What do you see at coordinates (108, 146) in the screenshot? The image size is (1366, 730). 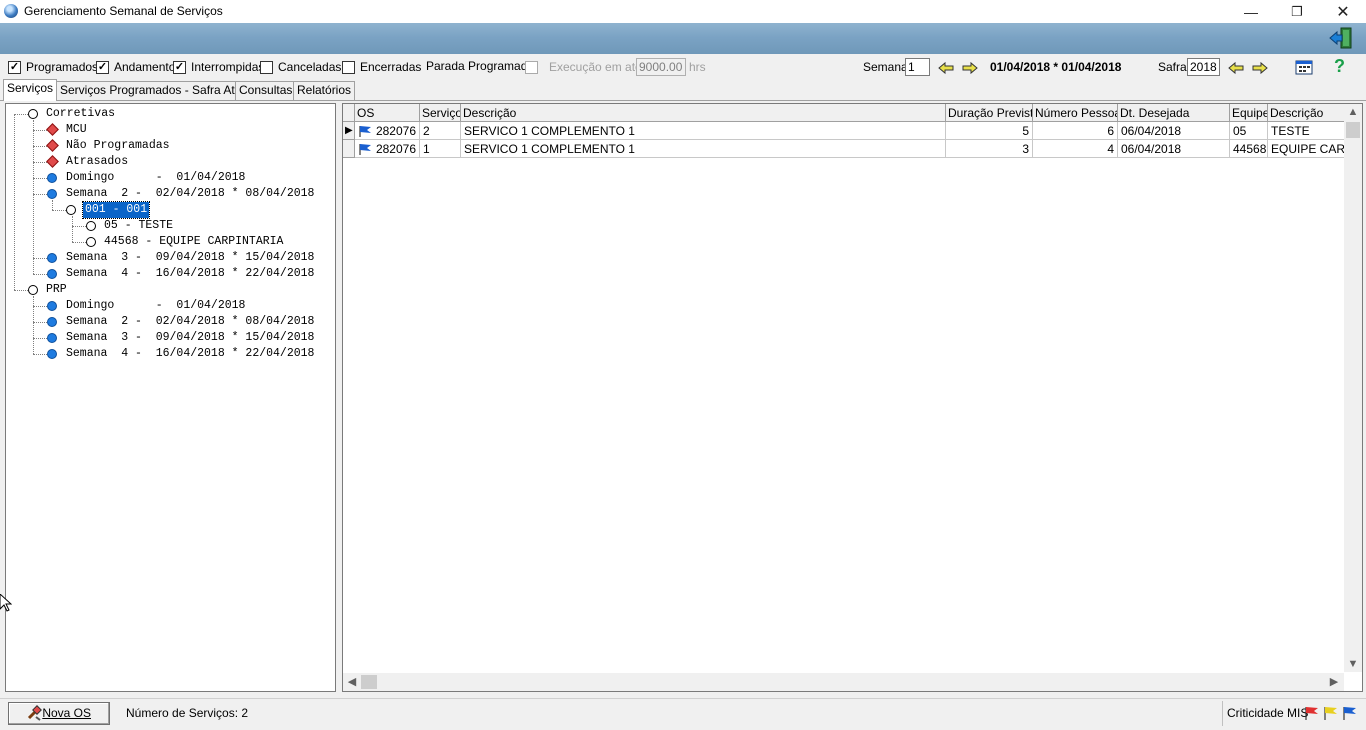 I see `tree-node-nao-programadas: Não Programadas` at bounding box center [108, 146].